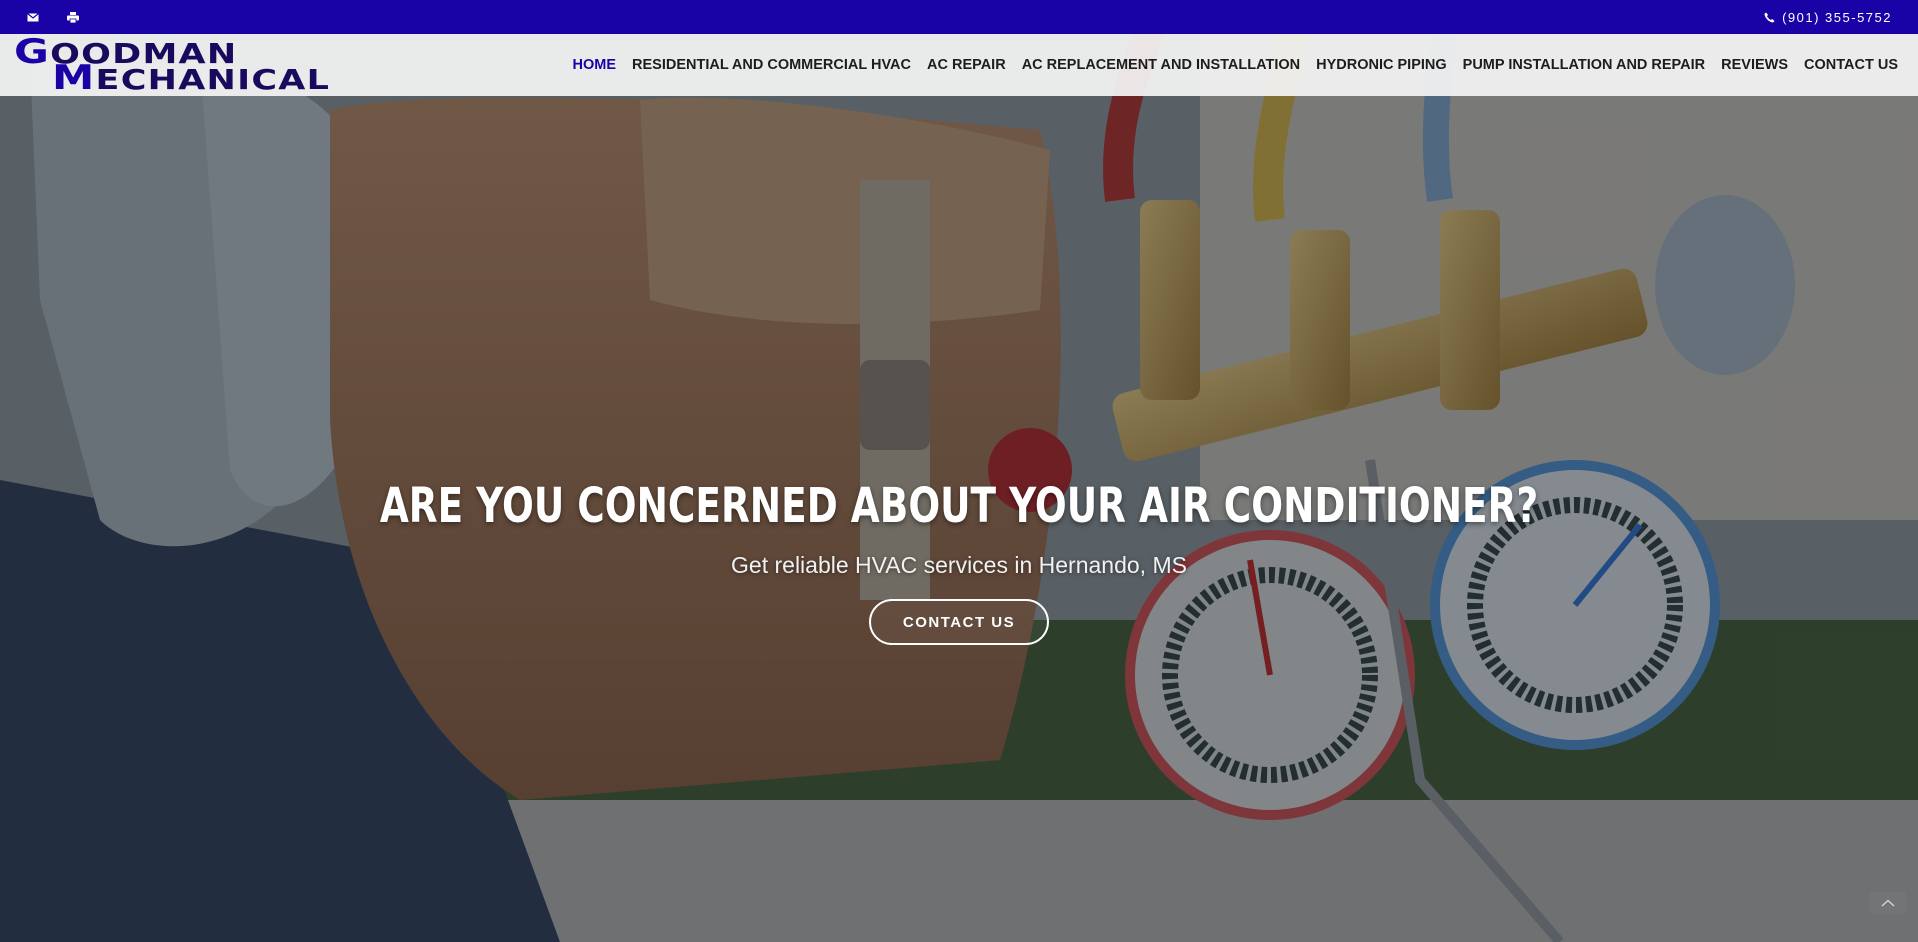 This screenshot has height=942, width=1918. What do you see at coordinates (53, 17) in the screenshot?
I see `topbar-icons` at bounding box center [53, 17].